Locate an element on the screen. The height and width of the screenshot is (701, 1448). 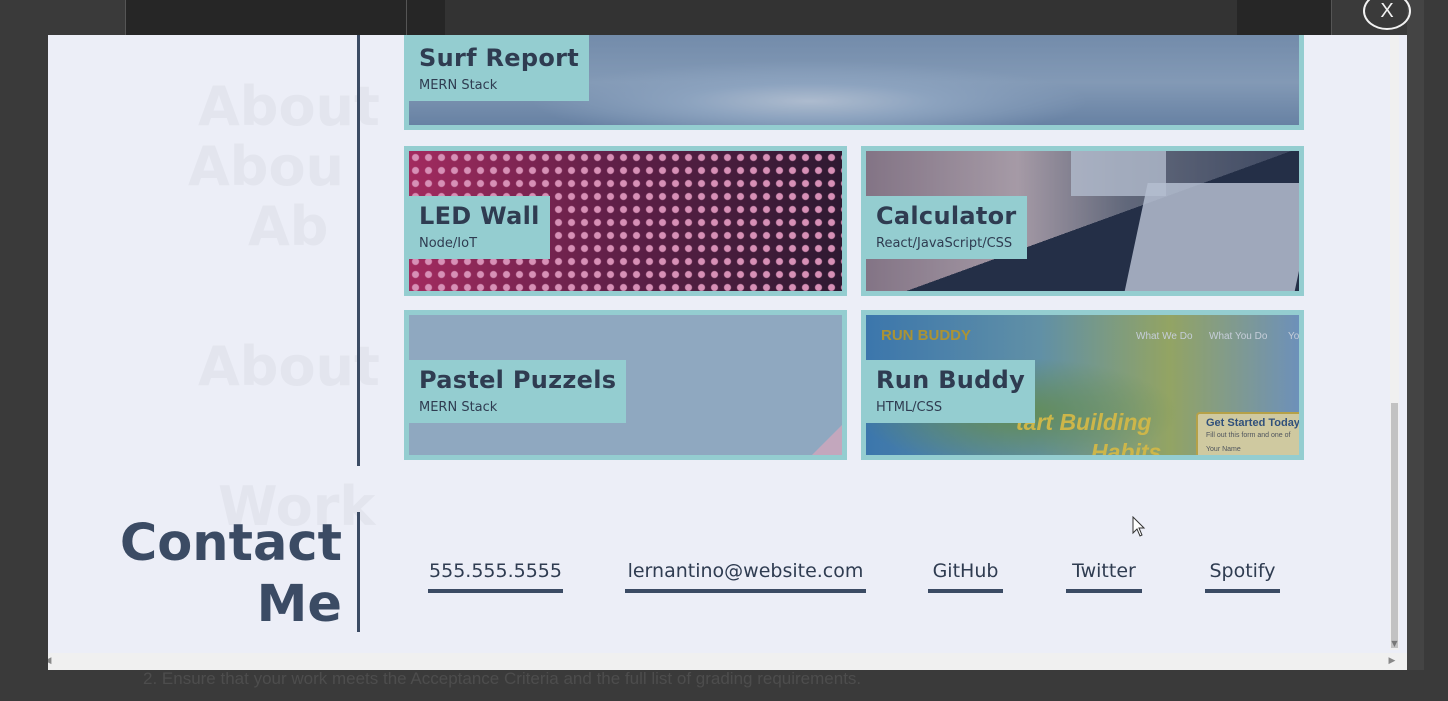
project-label: Run Buddy HTML/CSS is located at coordinates (951, 391).